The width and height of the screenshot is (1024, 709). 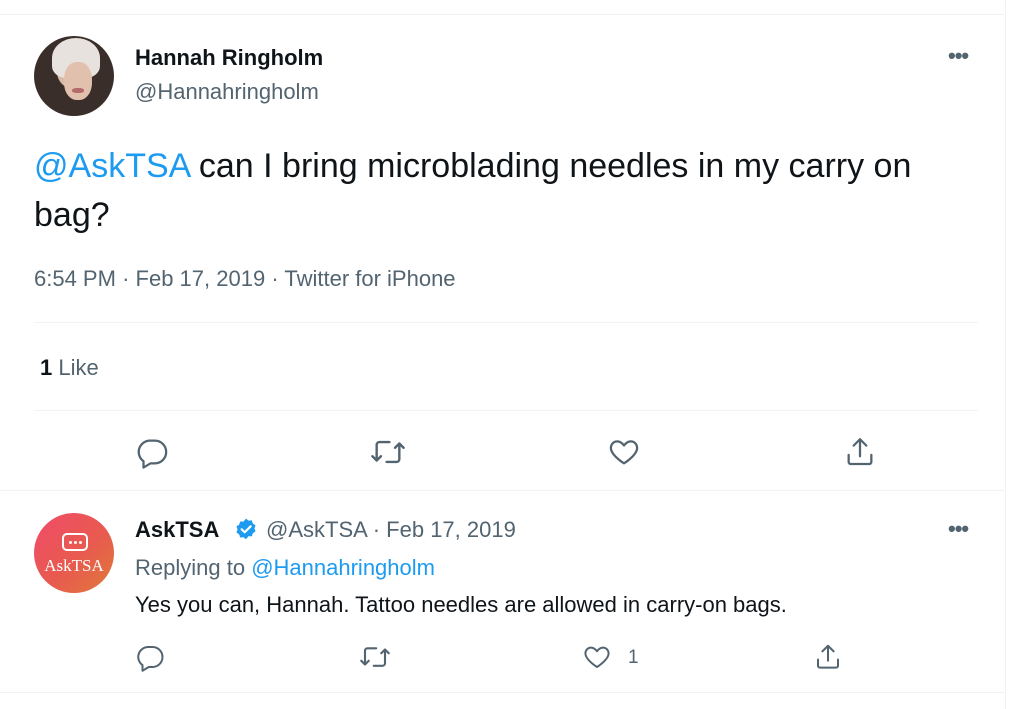 I want to click on mention-link: @AskTSA, so click(x=111, y=166).